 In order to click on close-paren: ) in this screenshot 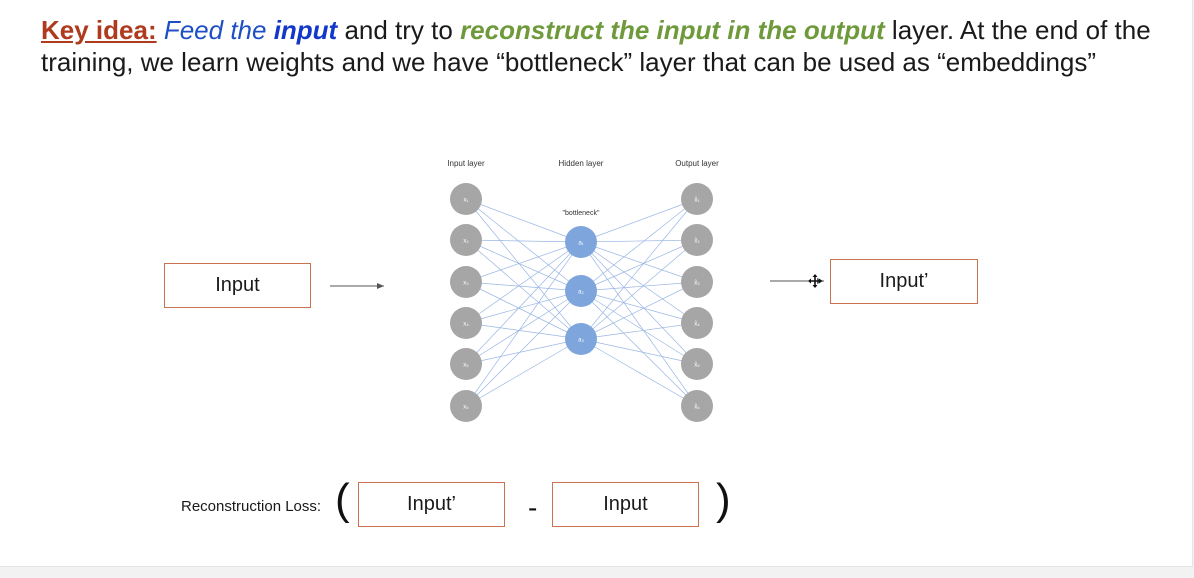, I will do `click(723, 499)`.